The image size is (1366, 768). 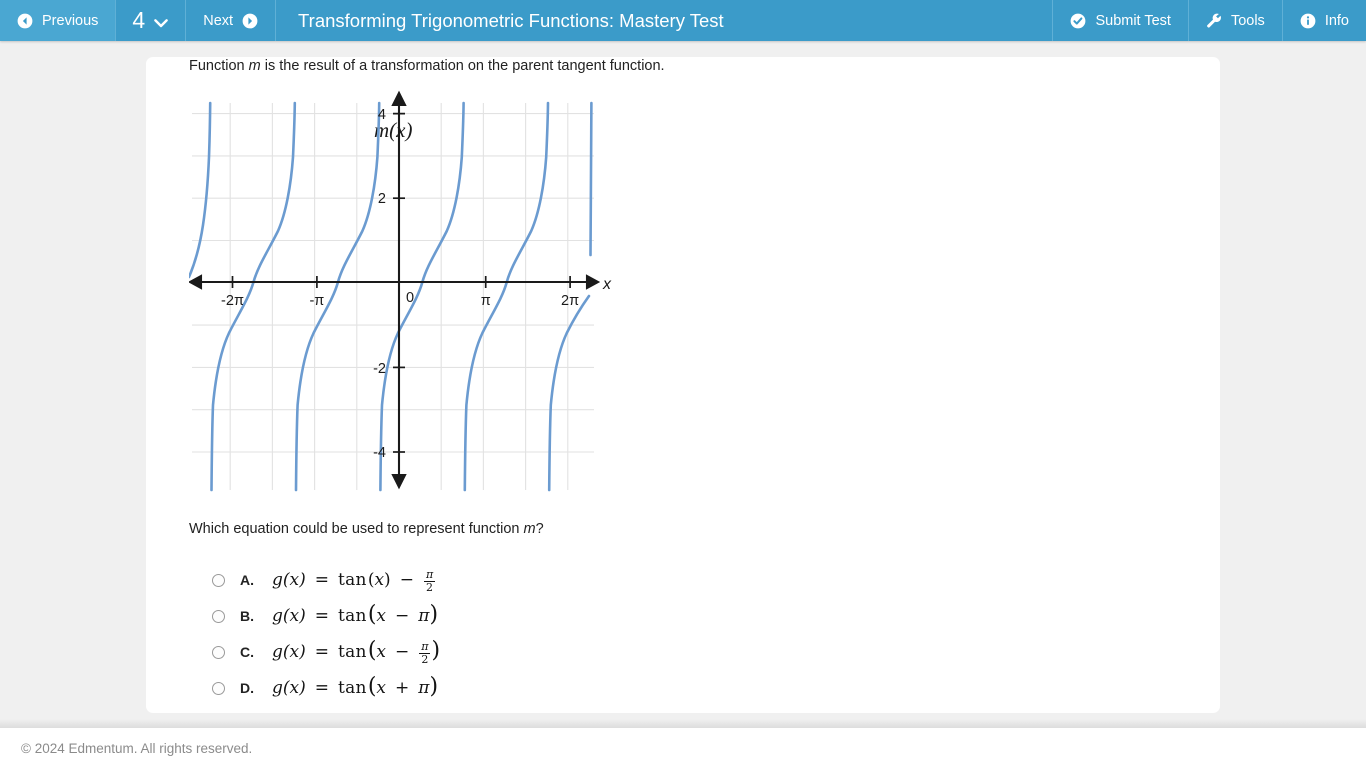 I want to click on x-tick-label-negpi: -π, so click(x=316, y=301).